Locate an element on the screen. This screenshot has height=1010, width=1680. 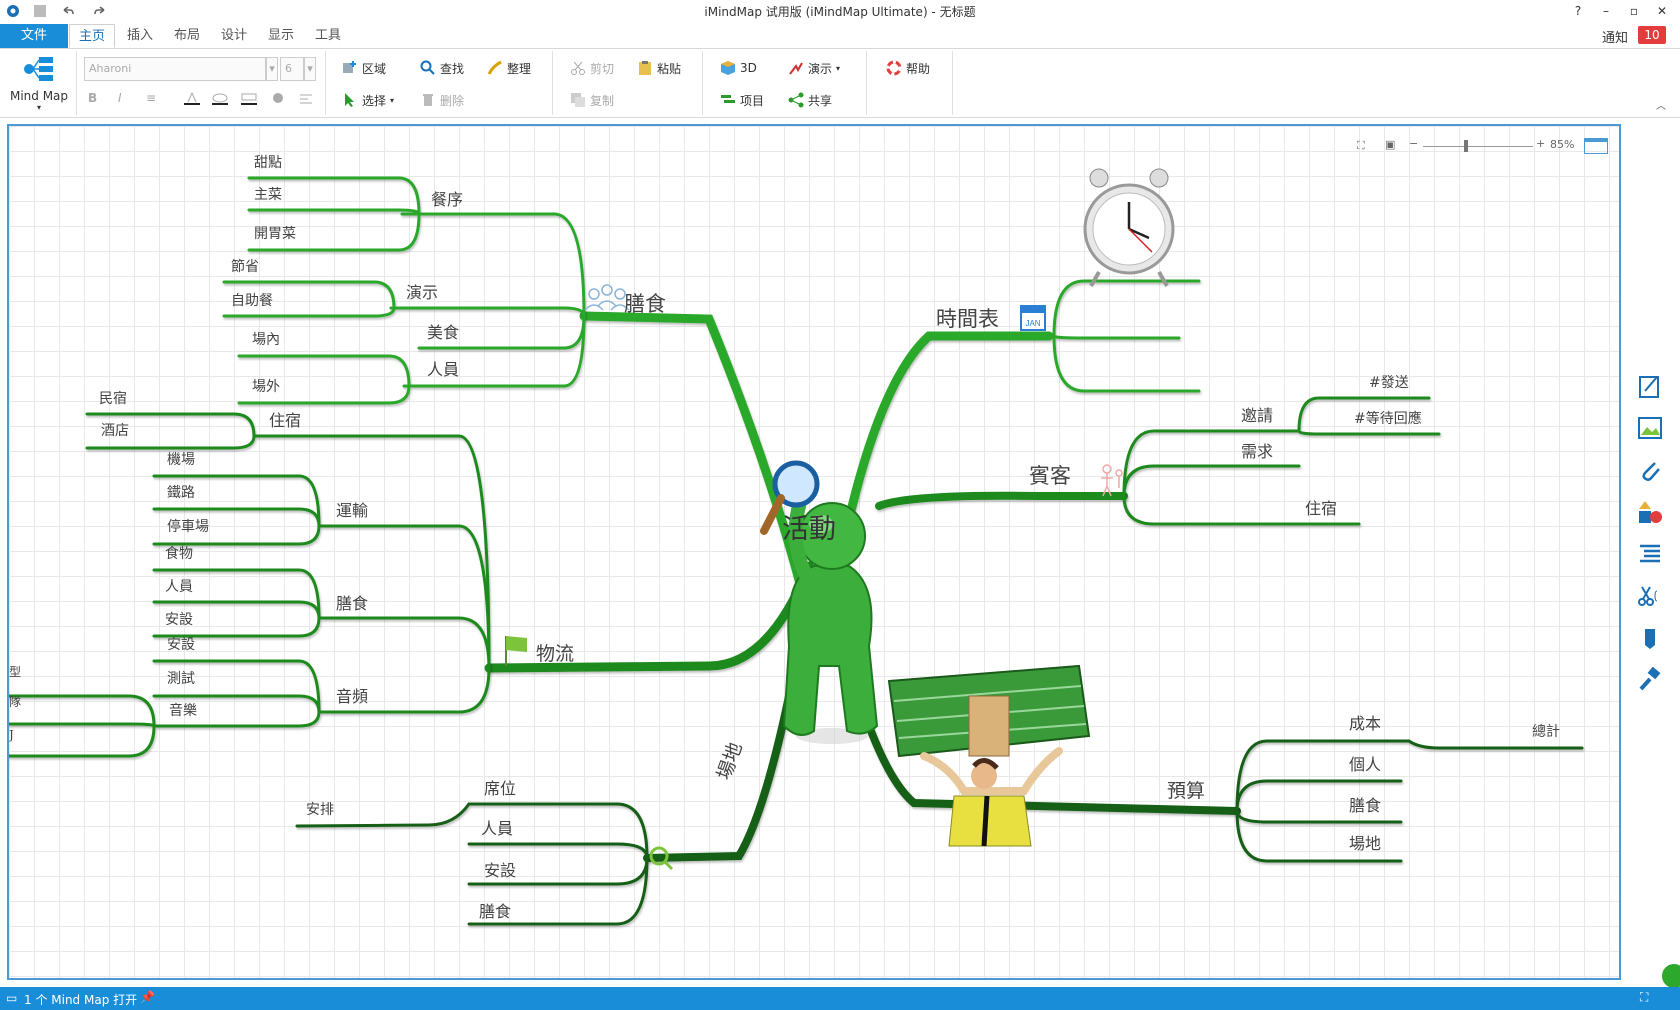
region-button: 区域 is located at coordinates (364, 68).